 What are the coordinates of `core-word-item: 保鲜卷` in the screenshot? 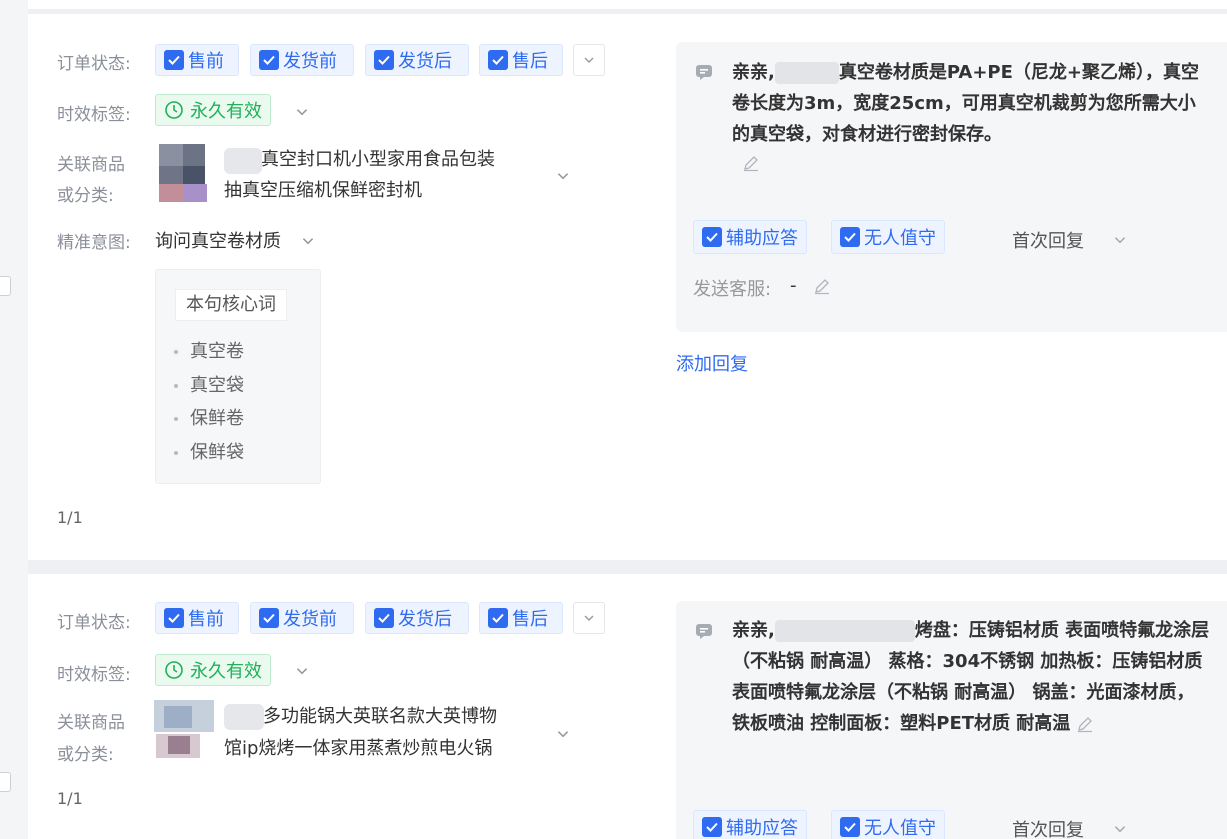 It's located at (209, 417).